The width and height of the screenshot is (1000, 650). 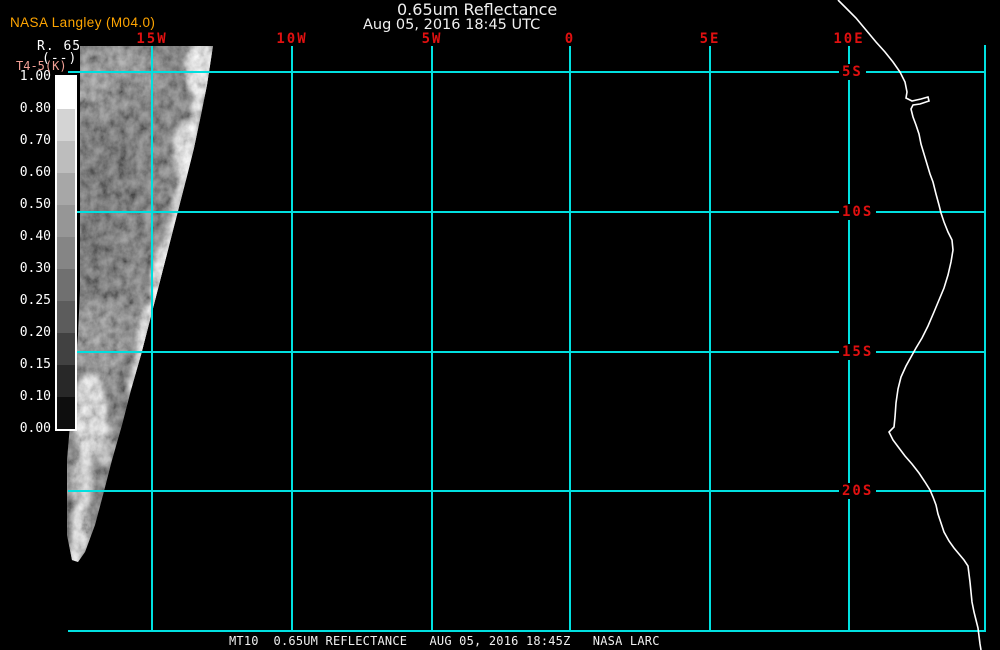 What do you see at coordinates (292, 39) in the screenshot?
I see `longitude-label-10W: 10W` at bounding box center [292, 39].